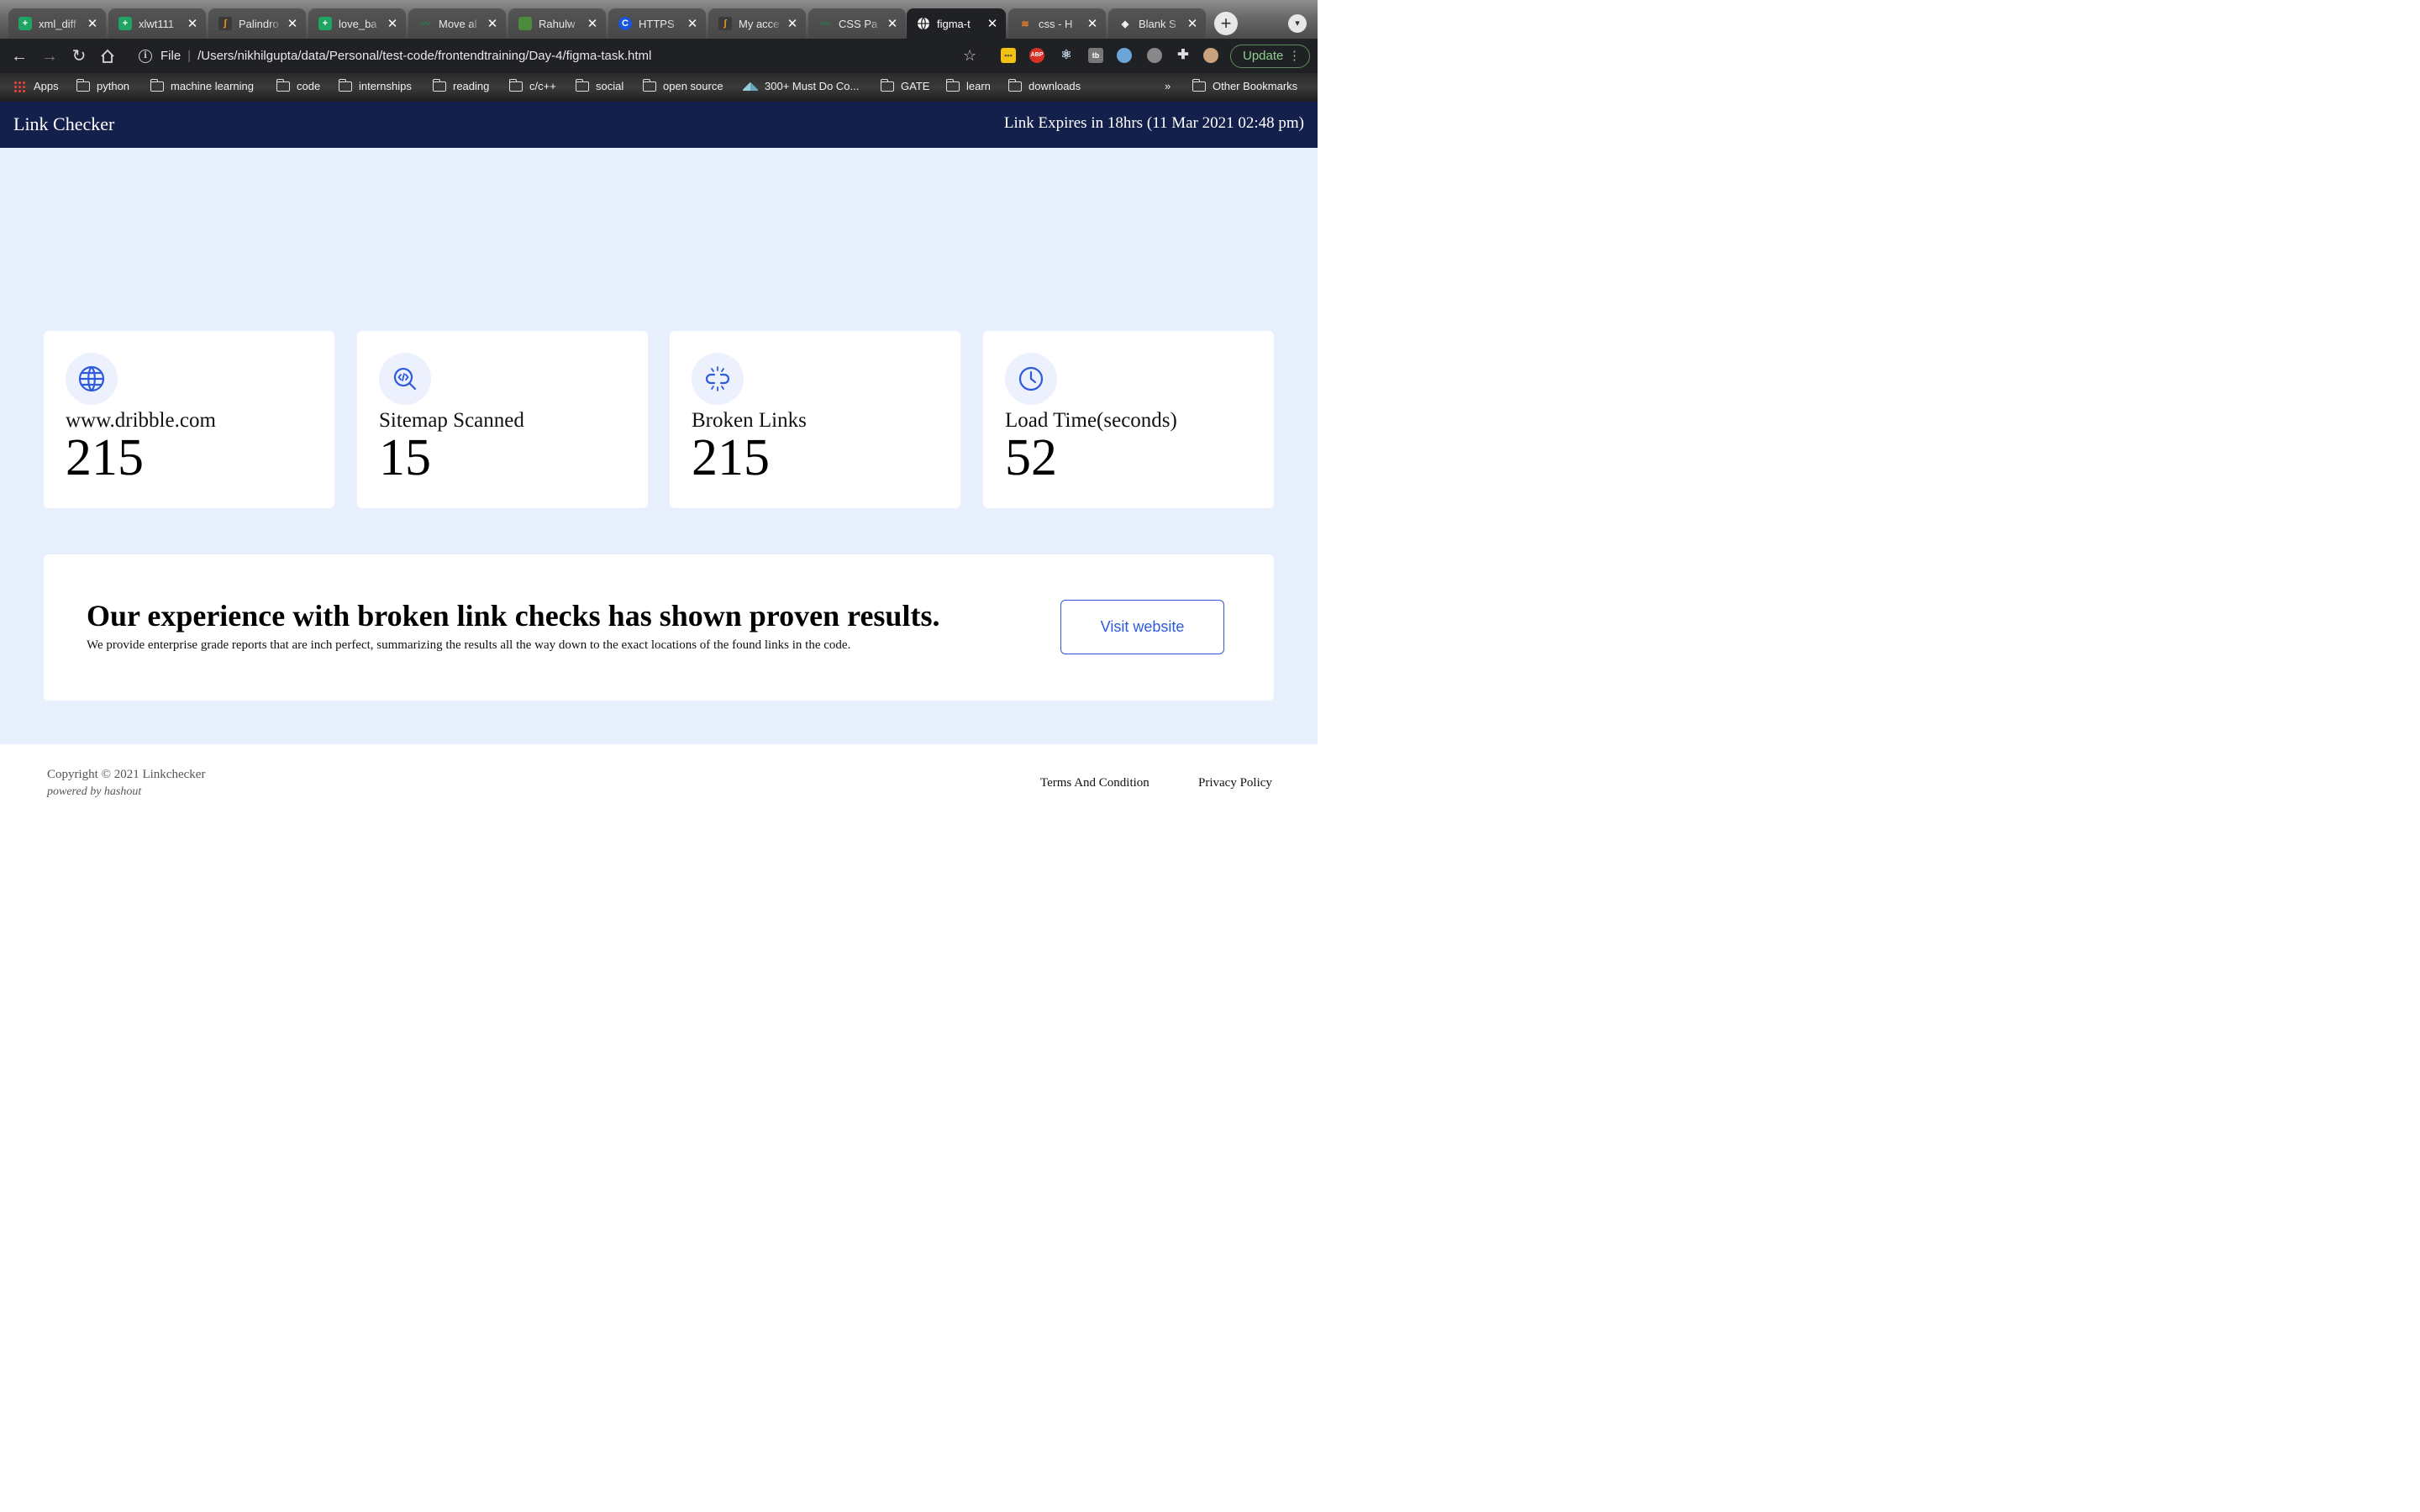 The width and height of the screenshot is (2420, 1512). I want to click on extensions-puzzle-icon: ✚, so click(1183, 55).